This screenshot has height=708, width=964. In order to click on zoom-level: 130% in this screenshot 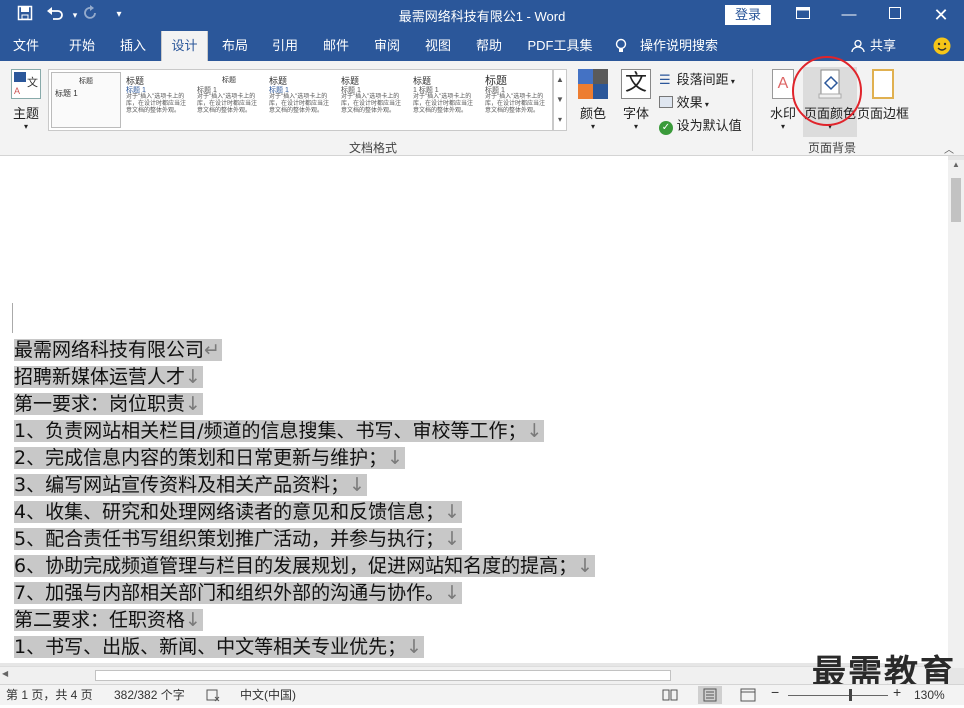, I will do `click(929, 695)`.